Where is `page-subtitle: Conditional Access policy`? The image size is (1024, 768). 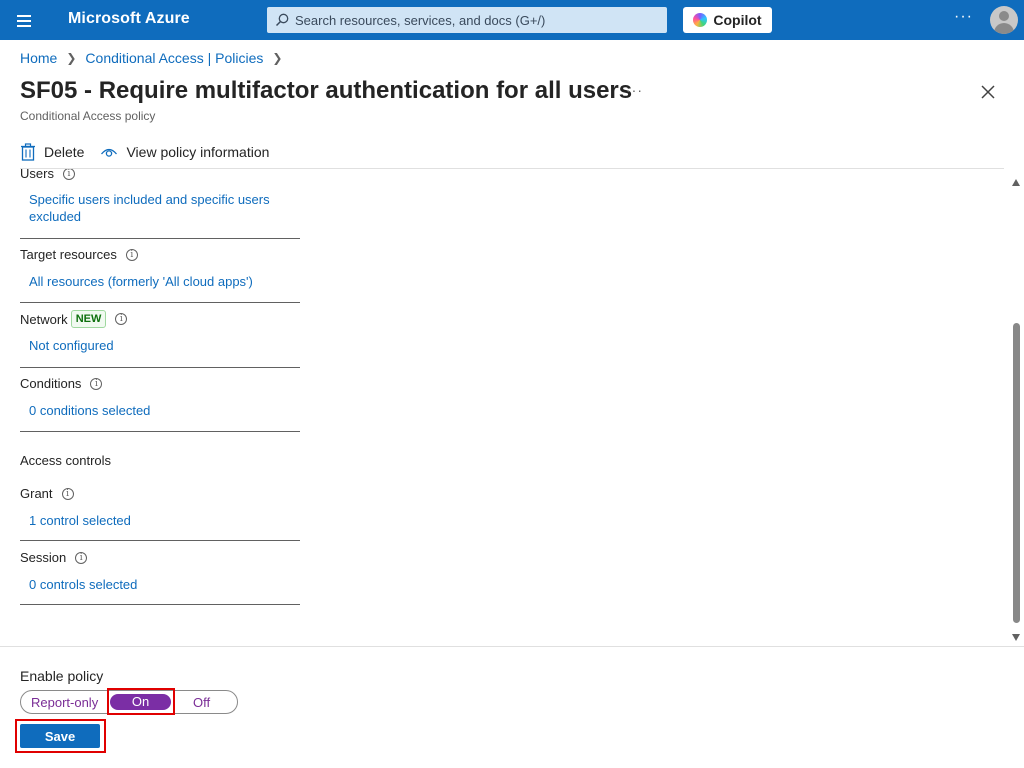 page-subtitle: Conditional Access policy is located at coordinates (88, 116).